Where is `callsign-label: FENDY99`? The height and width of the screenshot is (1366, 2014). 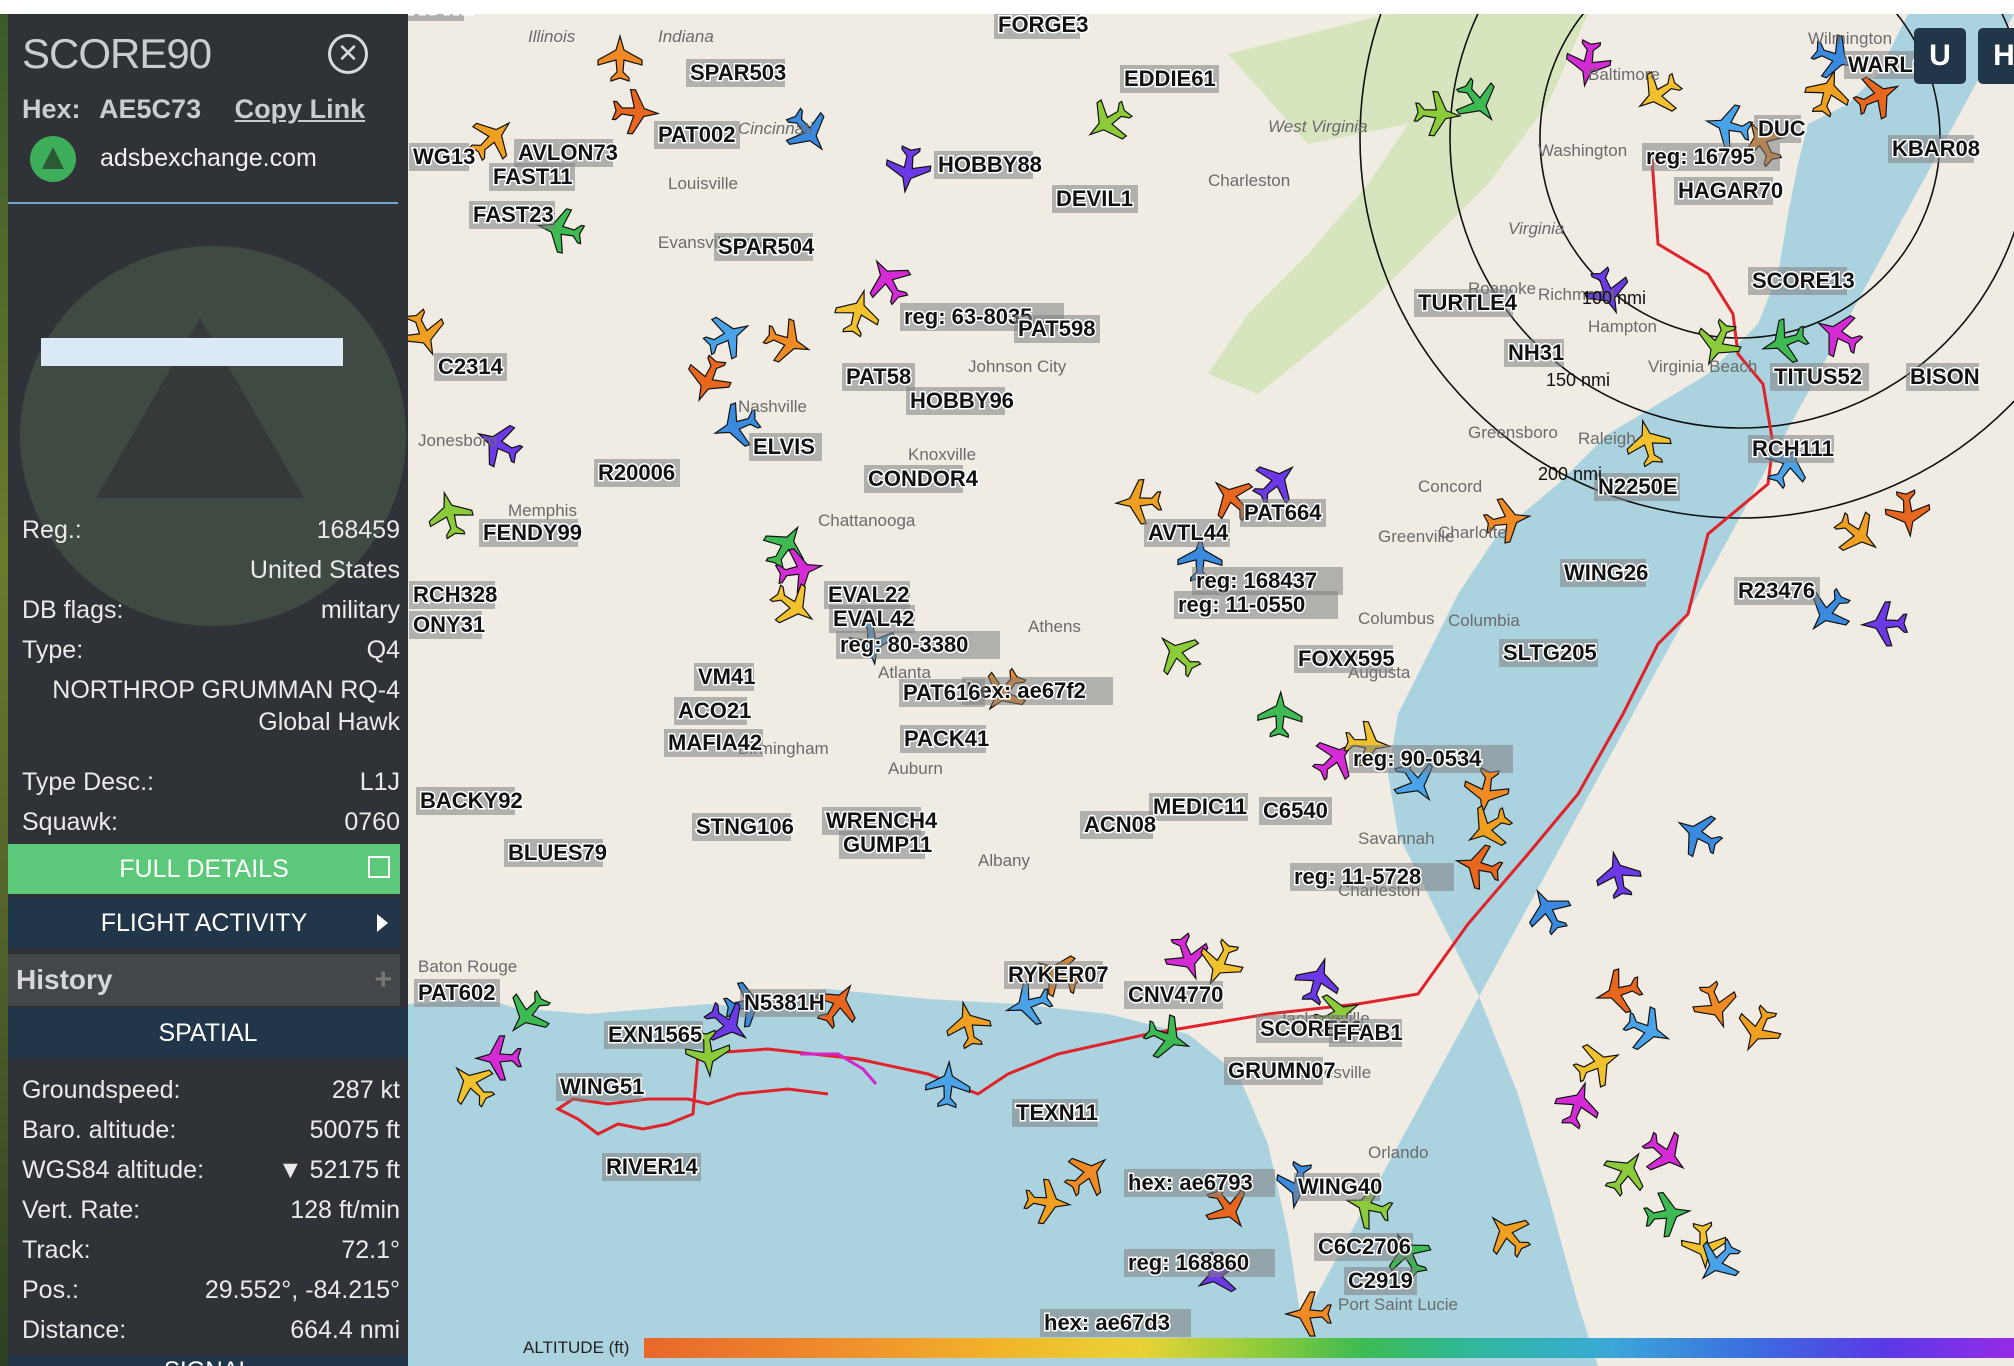
callsign-label: FENDY99 is located at coordinates (531, 533).